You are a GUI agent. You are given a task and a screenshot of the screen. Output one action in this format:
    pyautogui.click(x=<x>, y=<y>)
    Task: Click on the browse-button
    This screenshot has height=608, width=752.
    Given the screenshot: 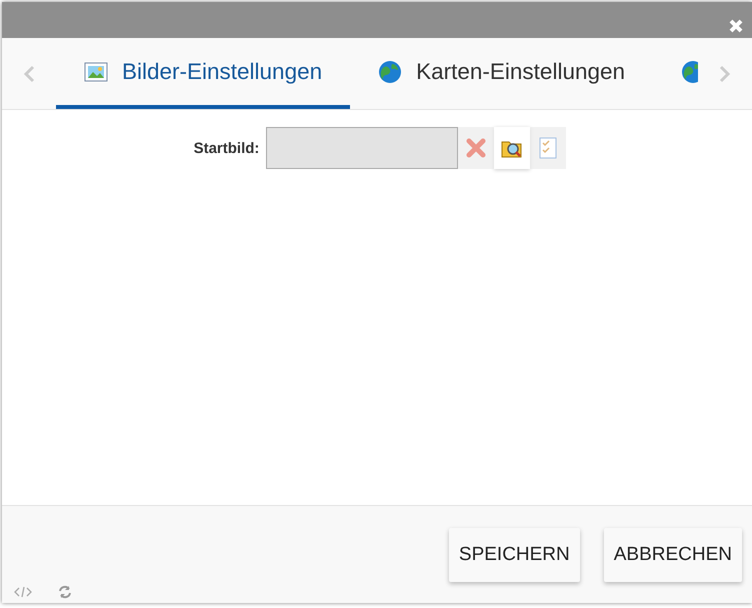 What is the action you would take?
    pyautogui.click(x=512, y=148)
    